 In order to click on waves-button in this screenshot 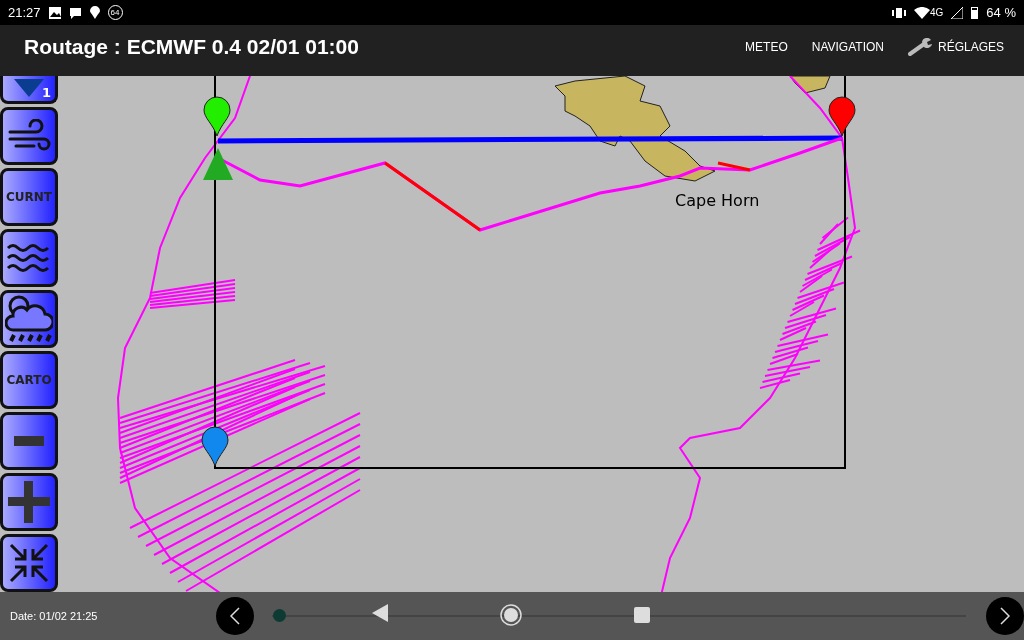, I will do `click(29, 258)`.